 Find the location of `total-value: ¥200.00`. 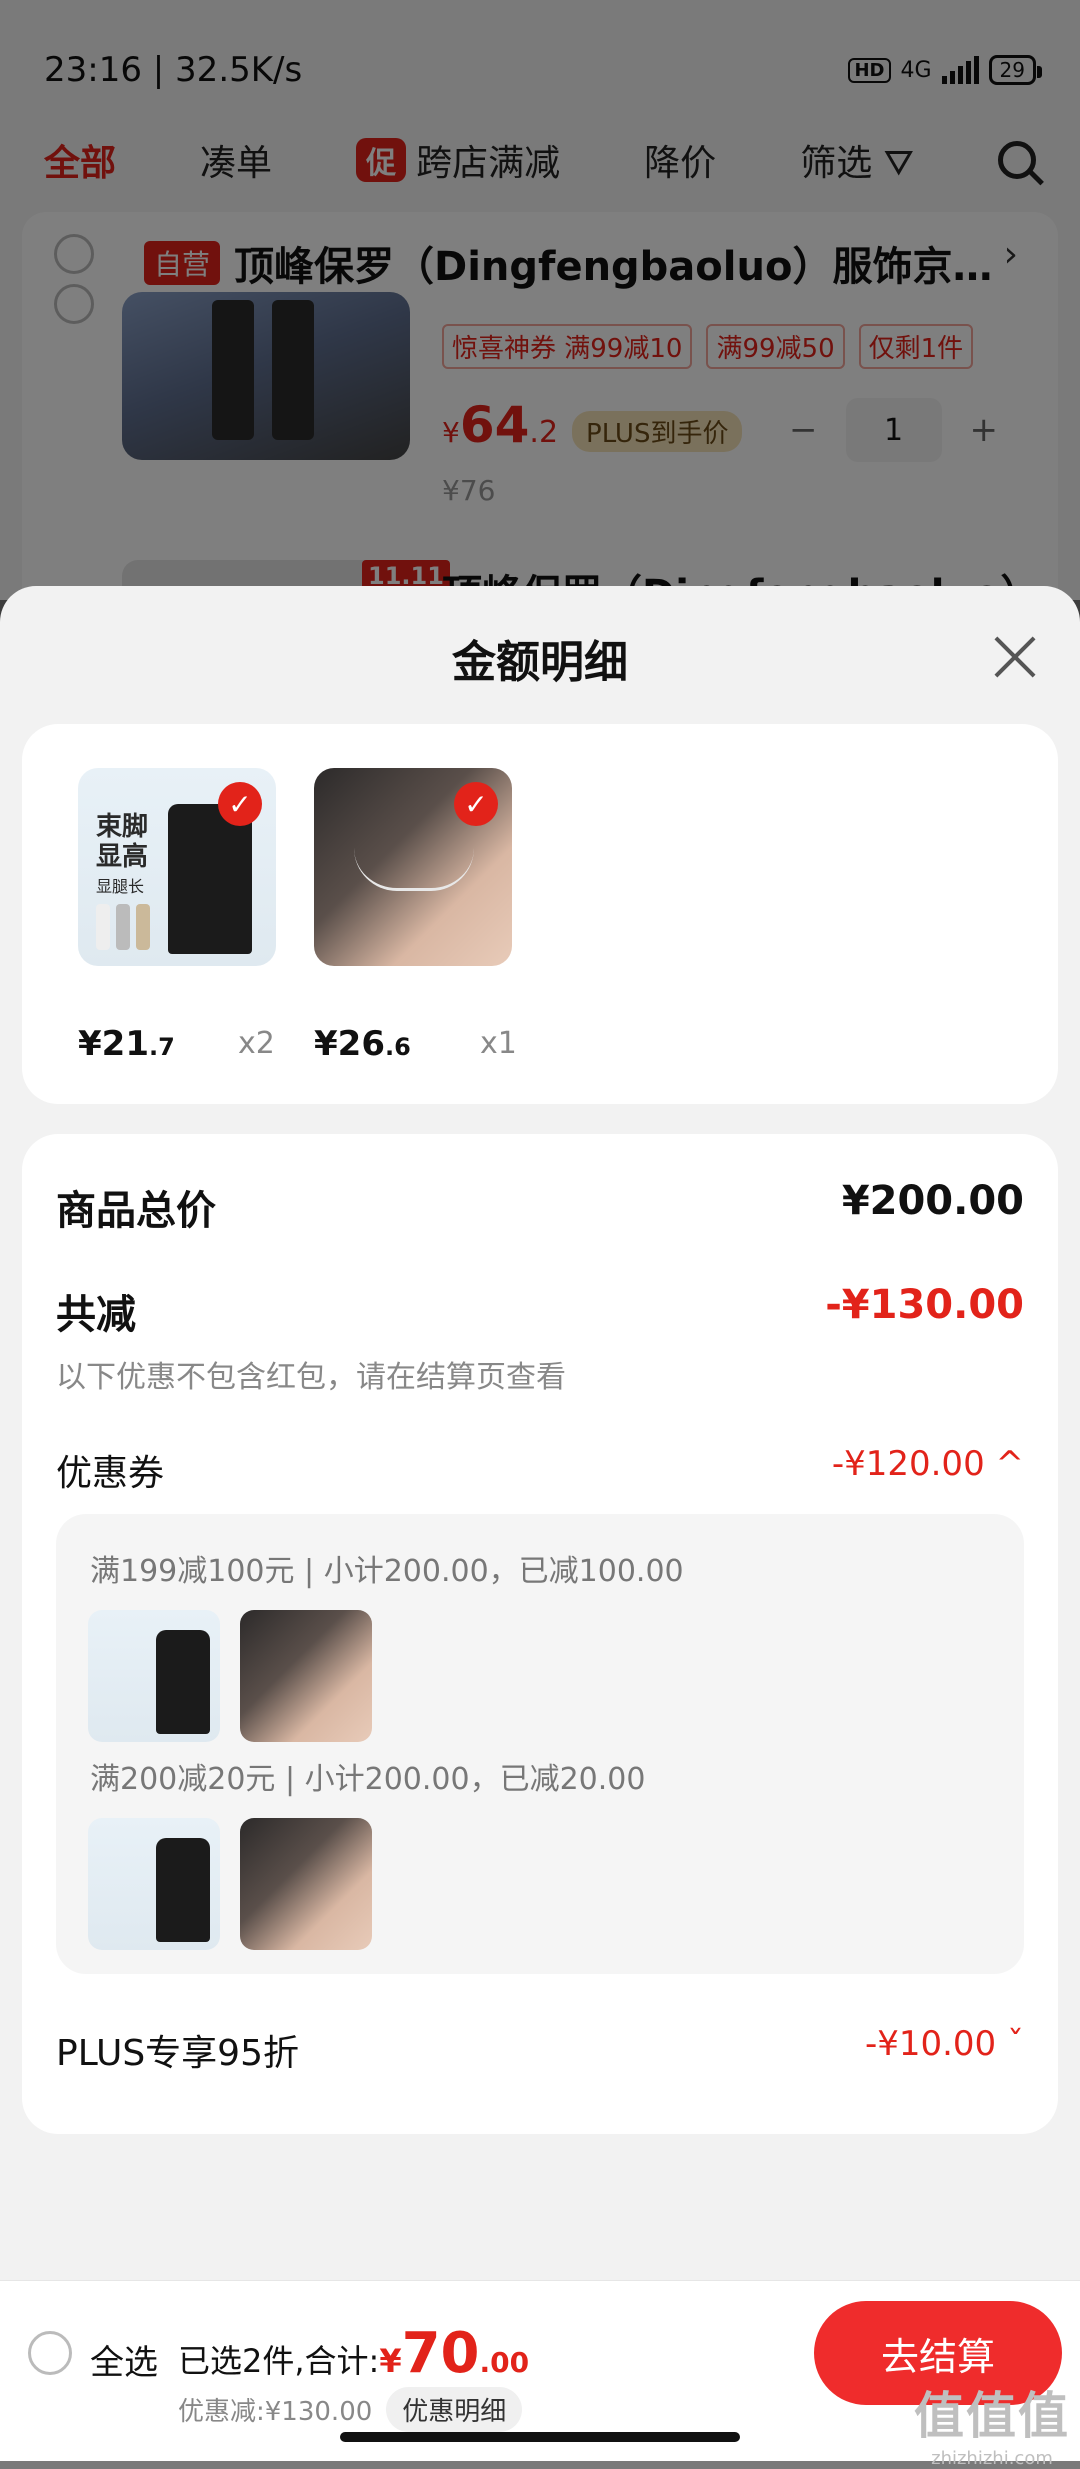

total-value: ¥200.00 is located at coordinates (932, 1201).